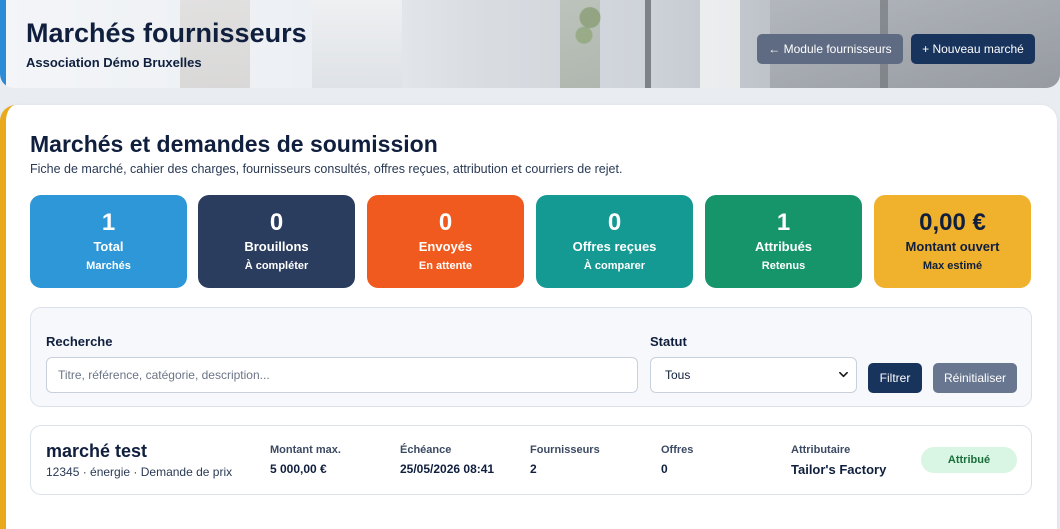 The width and height of the screenshot is (1060, 529). What do you see at coordinates (668, 341) in the screenshot?
I see `status-label: Statut` at bounding box center [668, 341].